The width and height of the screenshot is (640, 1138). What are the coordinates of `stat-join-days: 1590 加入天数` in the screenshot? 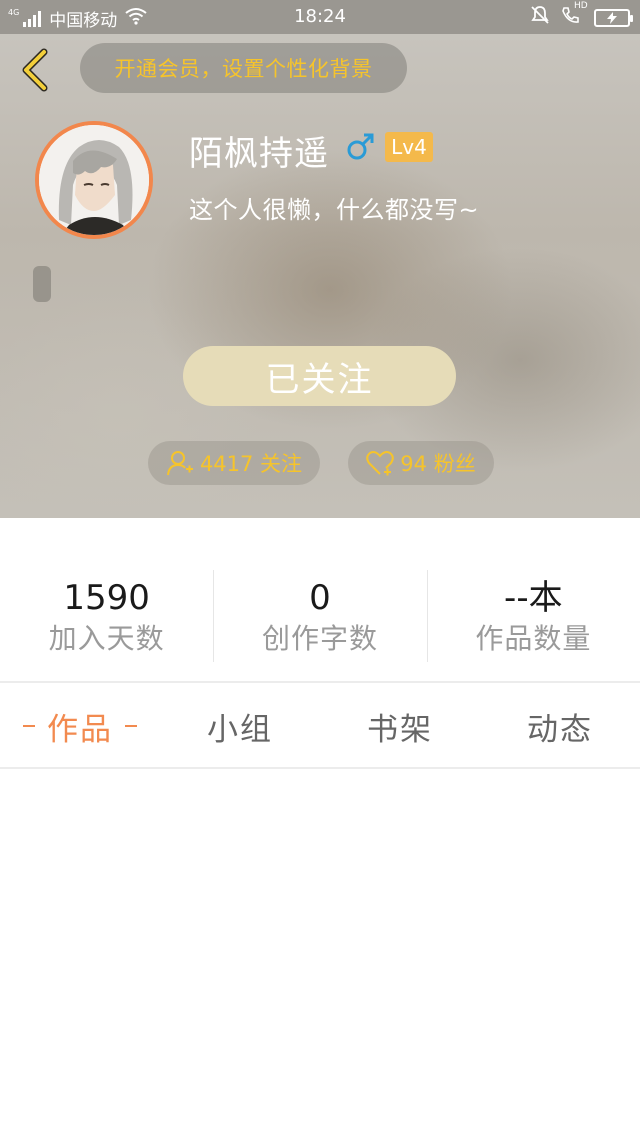 It's located at (106, 616).